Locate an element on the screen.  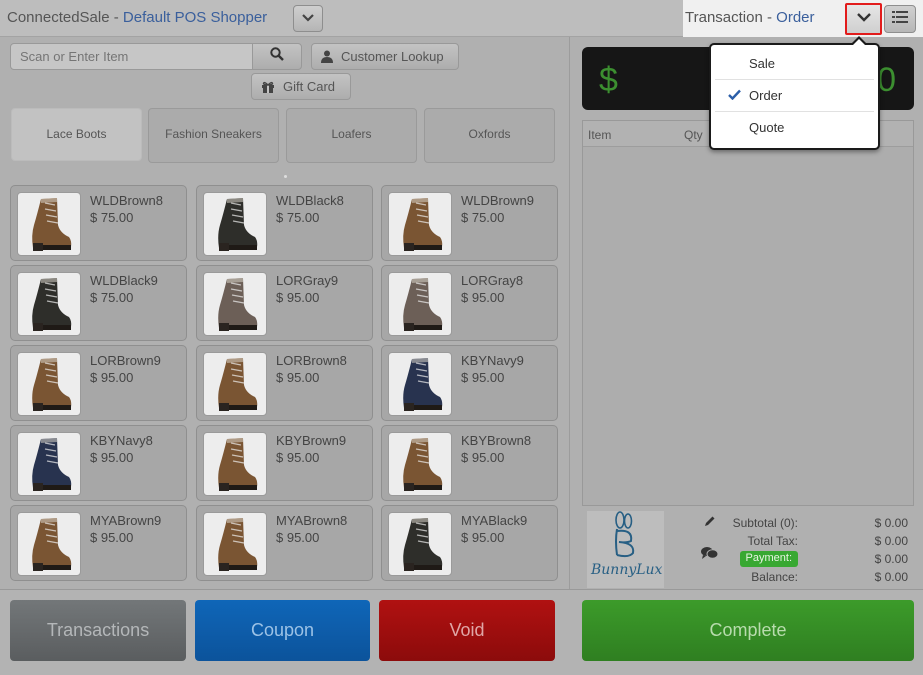
item-search-input is located at coordinates (132, 56).